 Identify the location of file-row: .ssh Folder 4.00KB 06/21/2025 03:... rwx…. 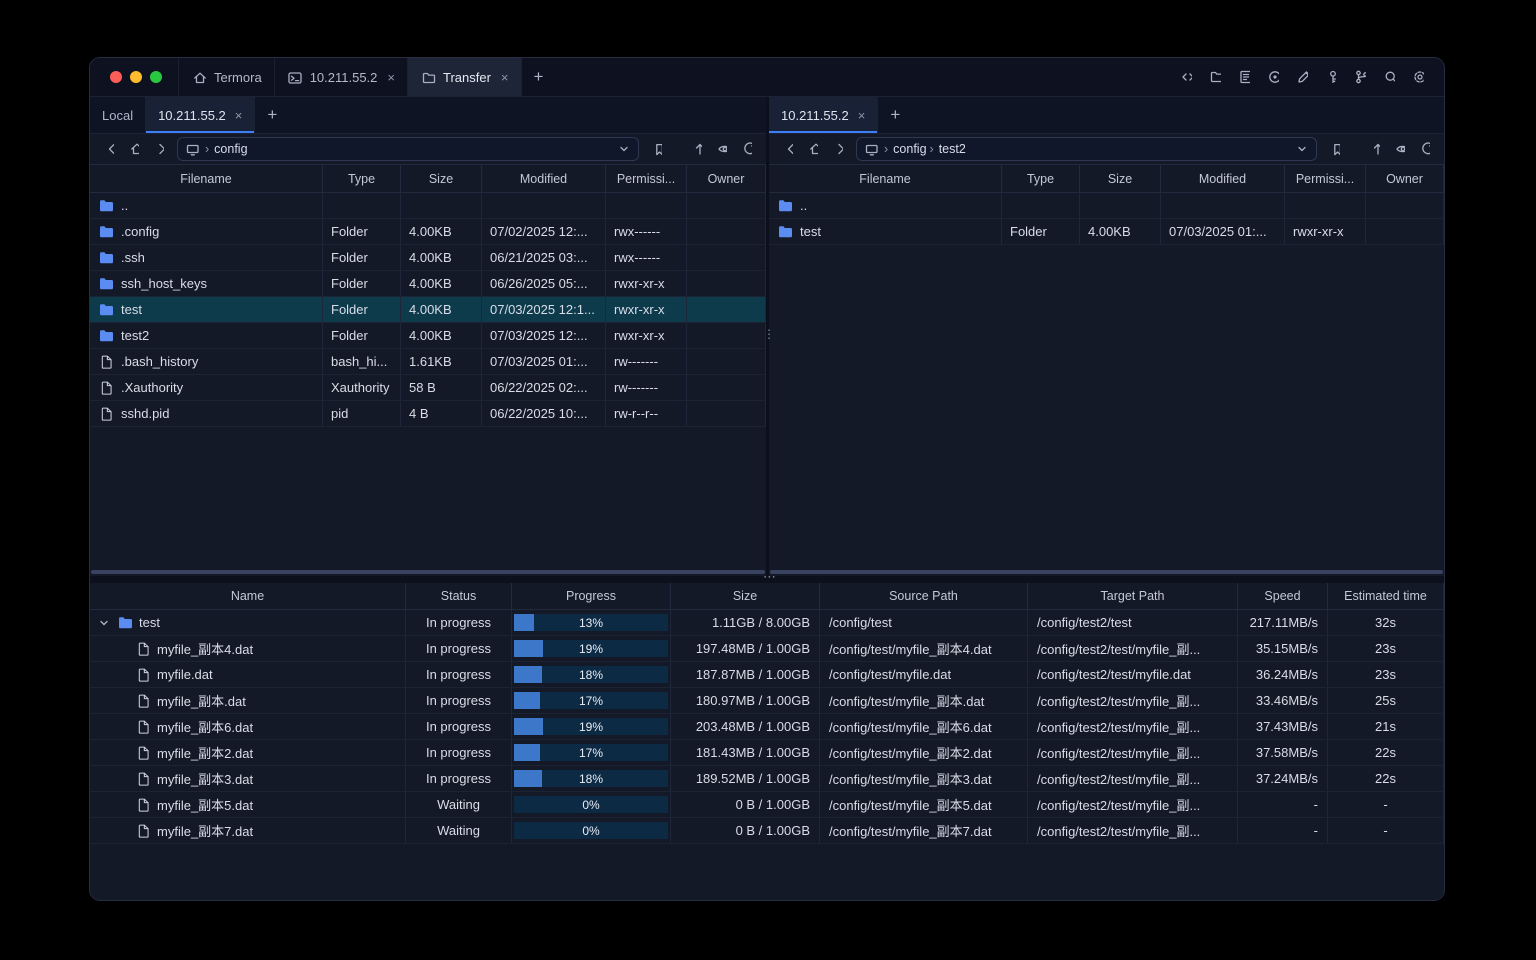
(428, 258).